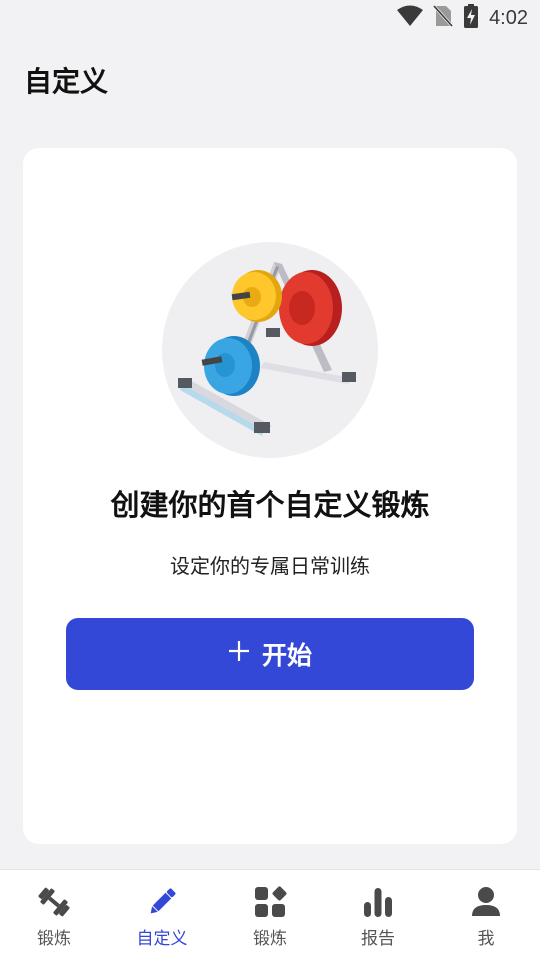  What do you see at coordinates (378, 902) in the screenshot?
I see `bar-chart-icon` at bounding box center [378, 902].